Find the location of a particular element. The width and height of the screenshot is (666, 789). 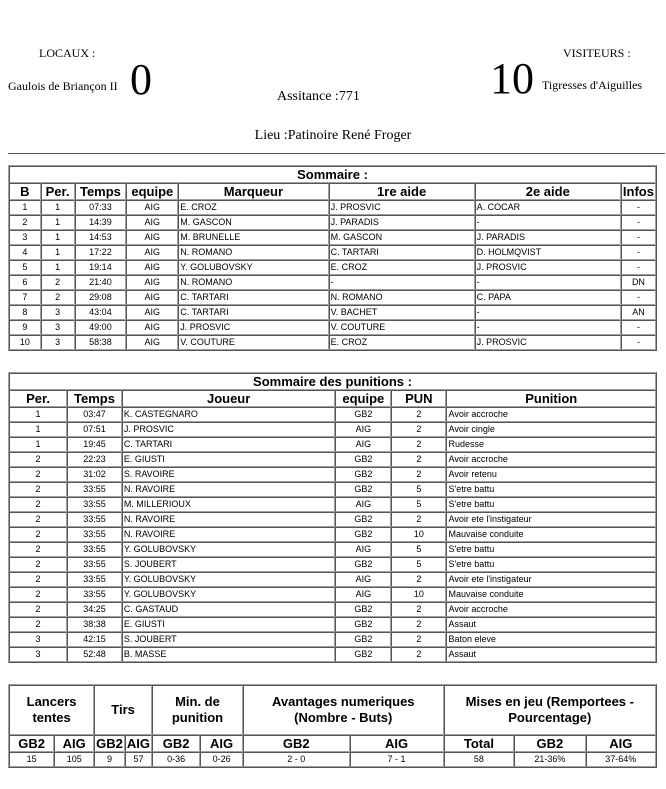

goal-cell: 21:40 is located at coordinates (100, 282).